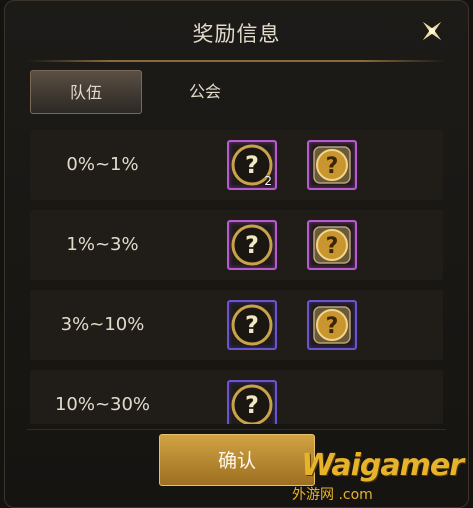 The width and height of the screenshot is (473, 508). I want to click on reward-row: 3%~10% ? ?, so click(236, 325).